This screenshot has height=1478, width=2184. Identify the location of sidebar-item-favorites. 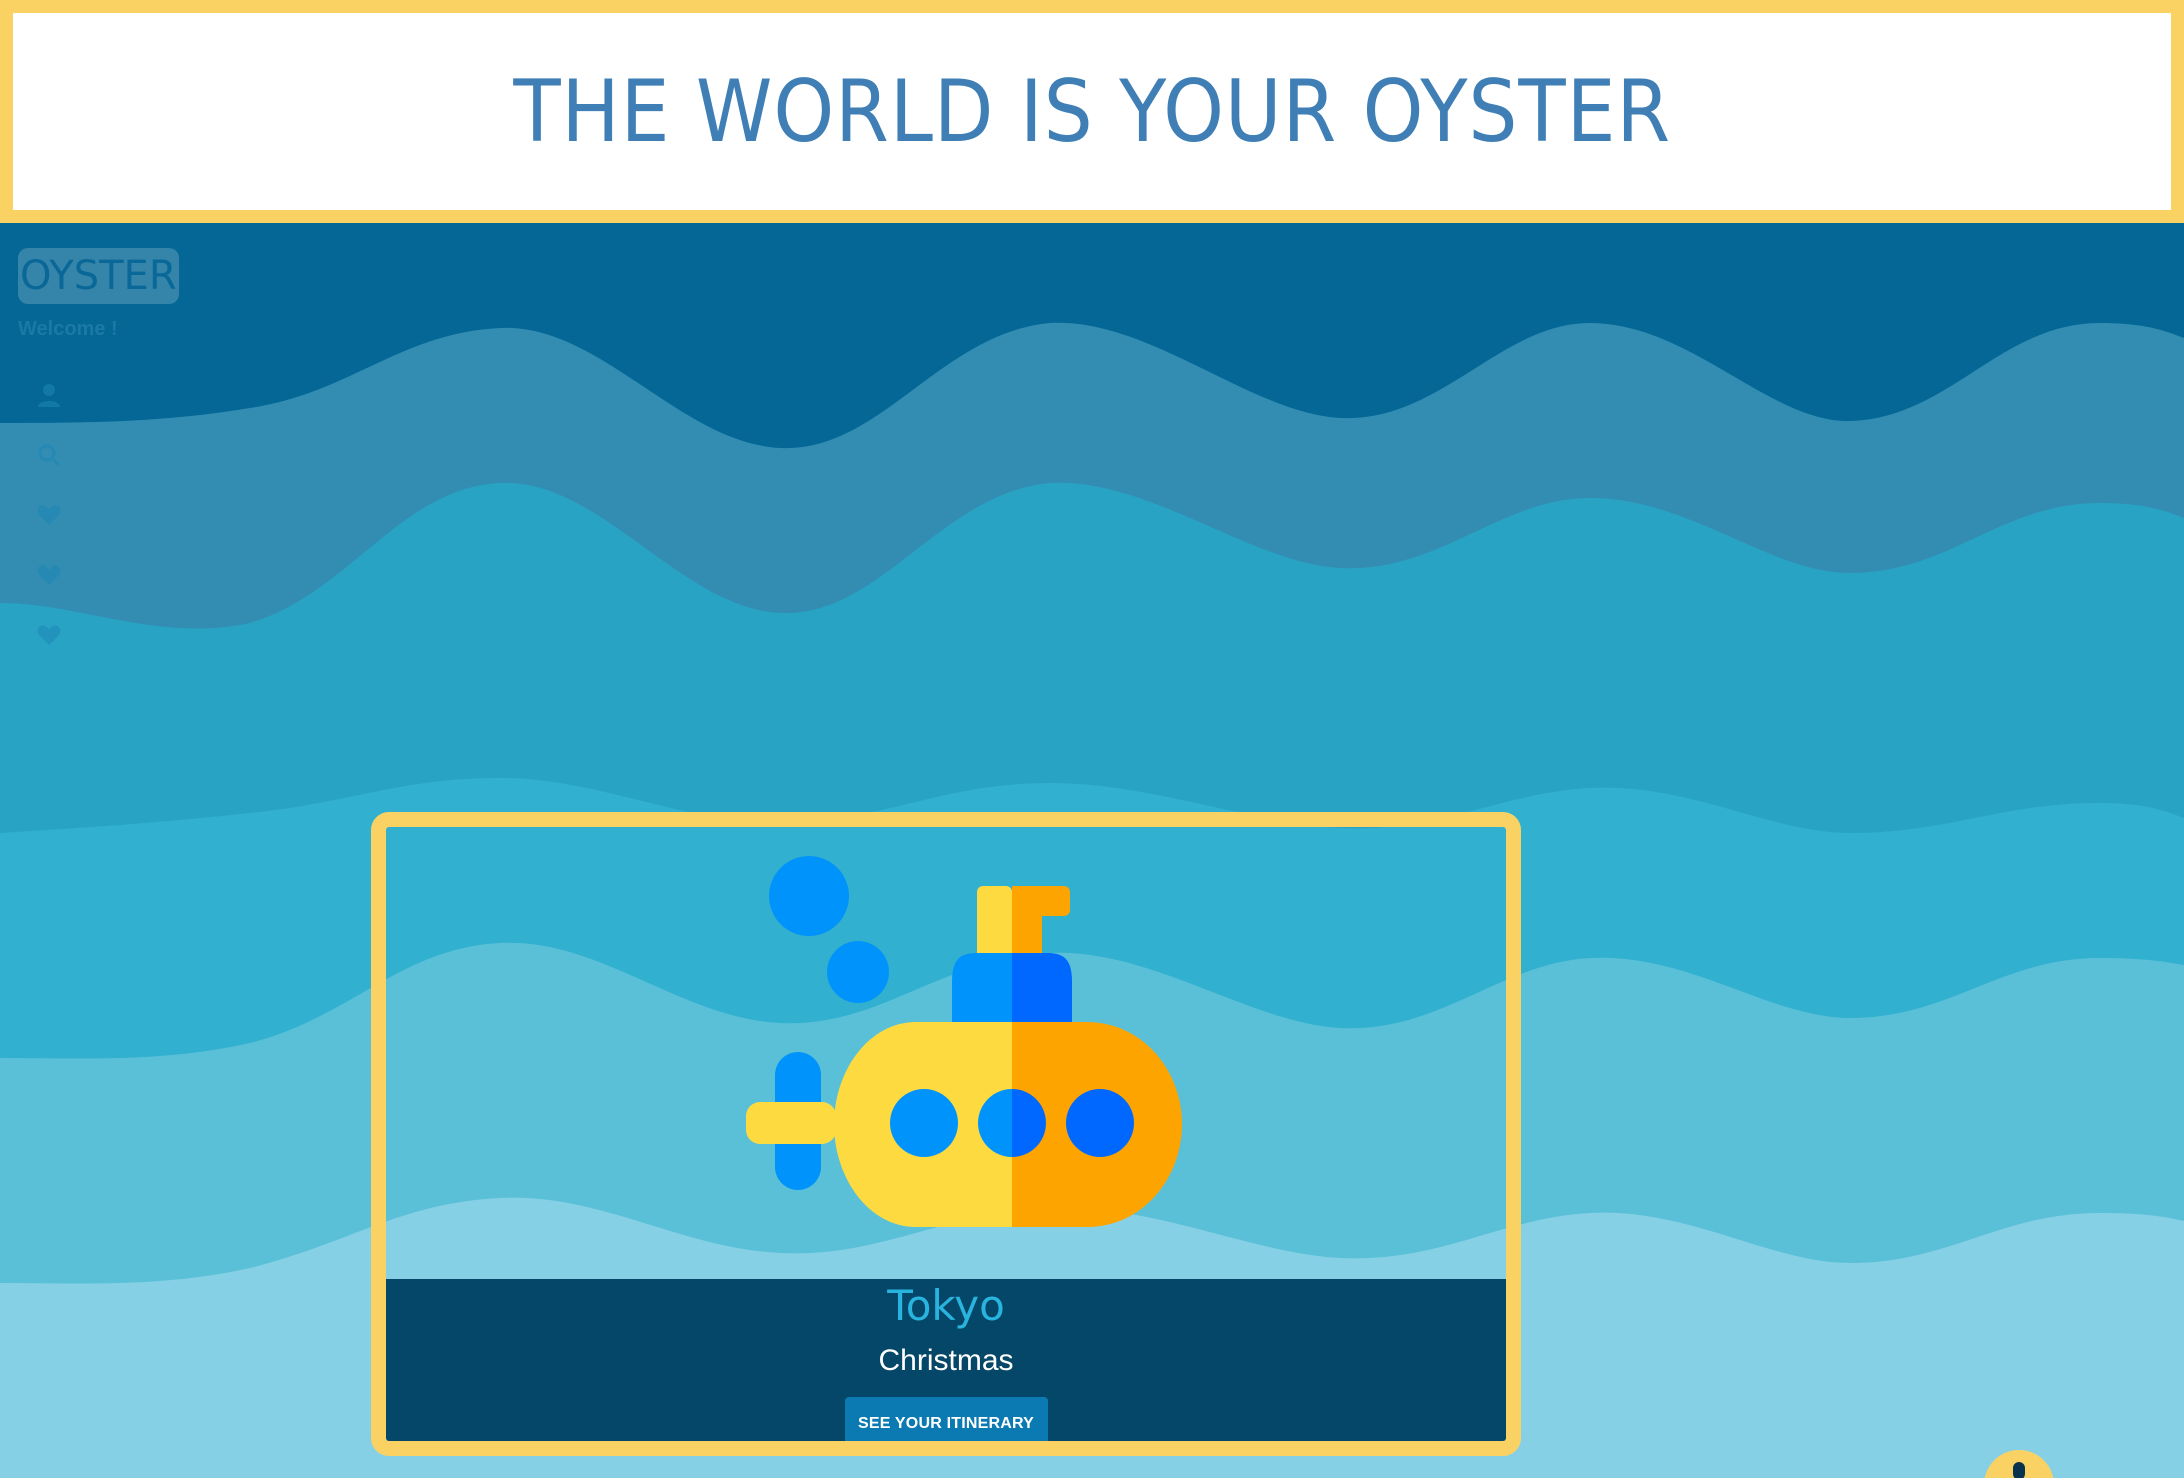
(148, 515).